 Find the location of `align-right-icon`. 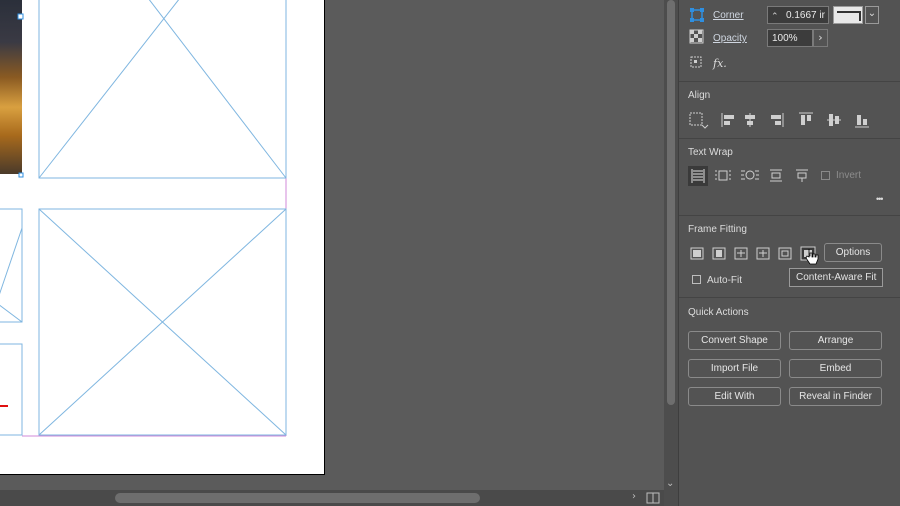

align-right-icon is located at coordinates (777, 120).